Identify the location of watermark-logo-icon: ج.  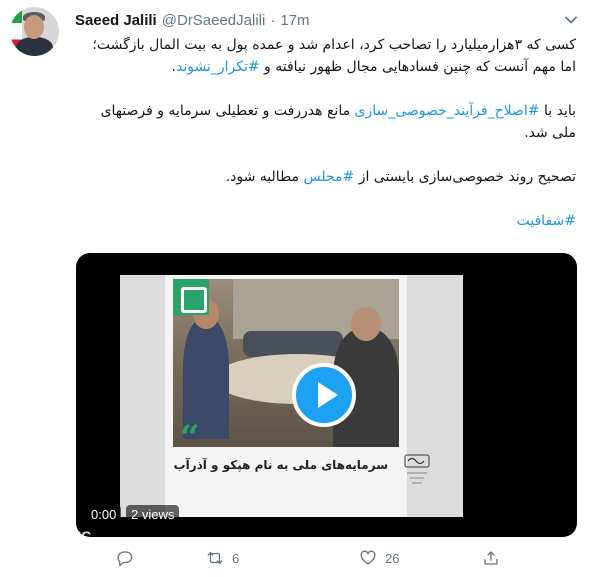
(32, 534).